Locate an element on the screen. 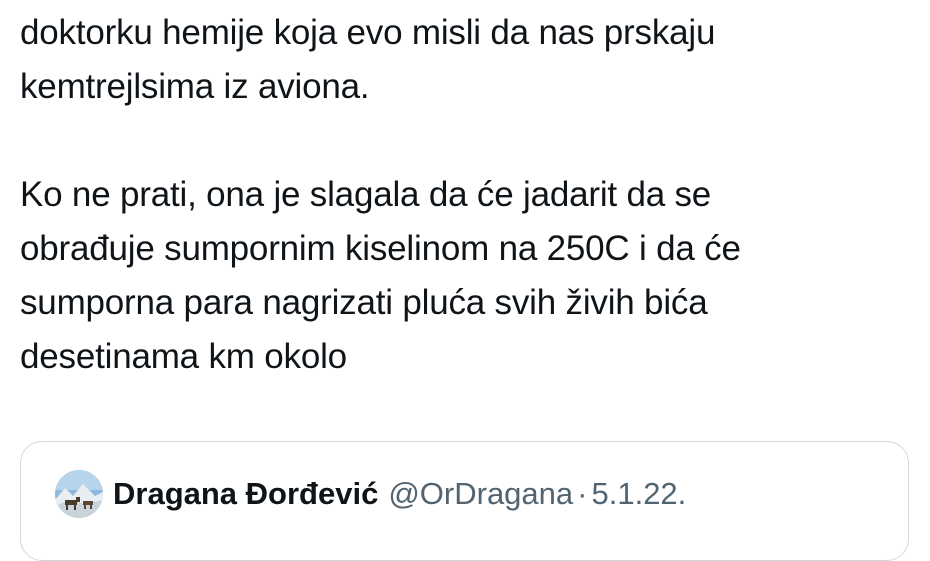 This screenshot has height=561, width=930. quoted-tweet-header: Dragana Đorđević @OrDragana · 5.1.22. is located at coordinates (370, 494).